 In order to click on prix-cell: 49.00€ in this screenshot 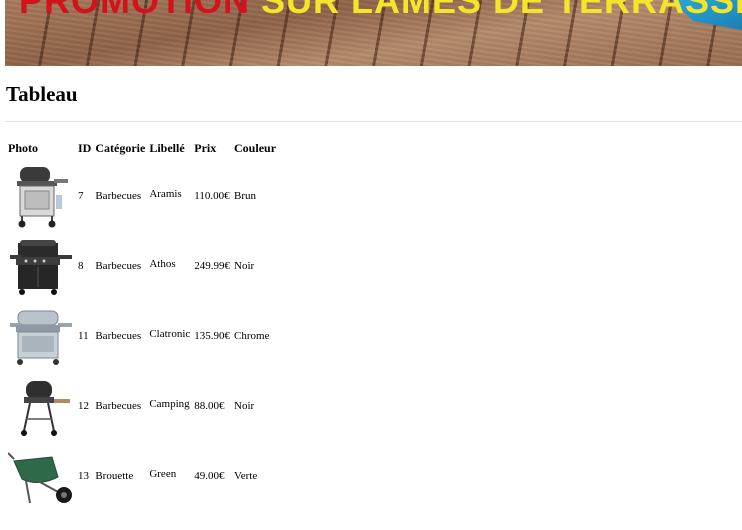, I will do `click(209, 476)`.